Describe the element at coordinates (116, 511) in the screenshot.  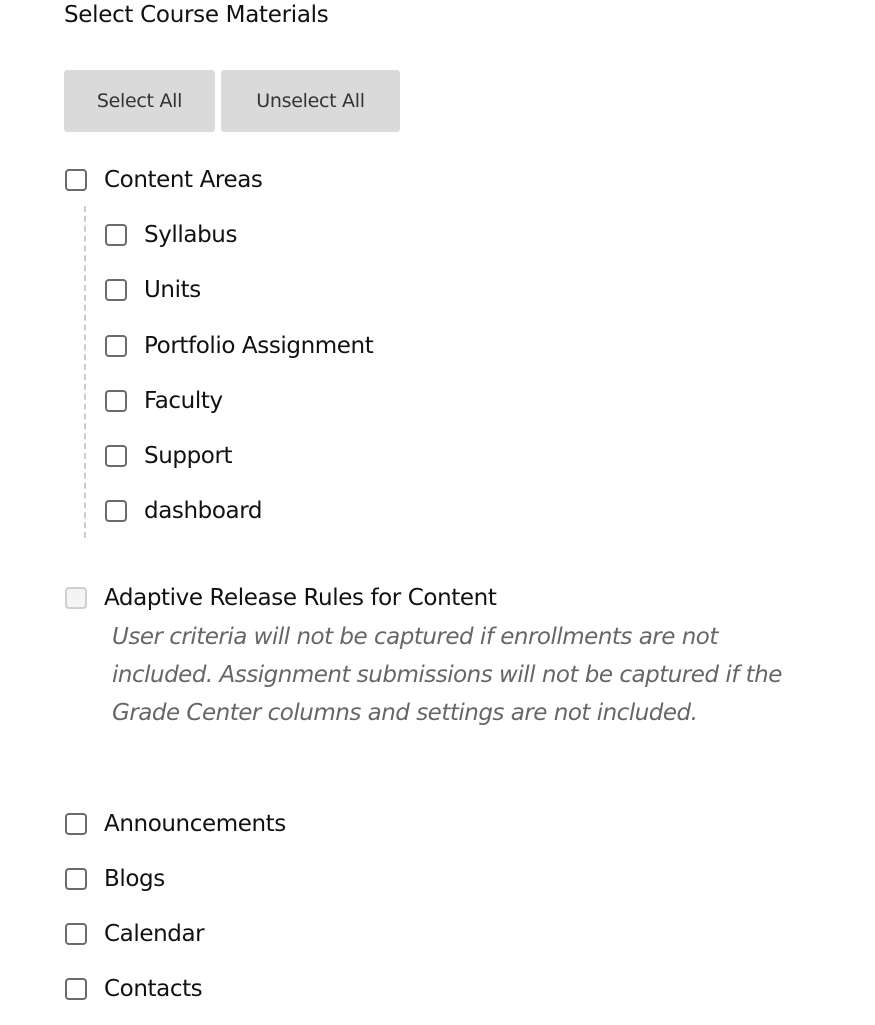
I see `dashboard-checkbox` at that location.